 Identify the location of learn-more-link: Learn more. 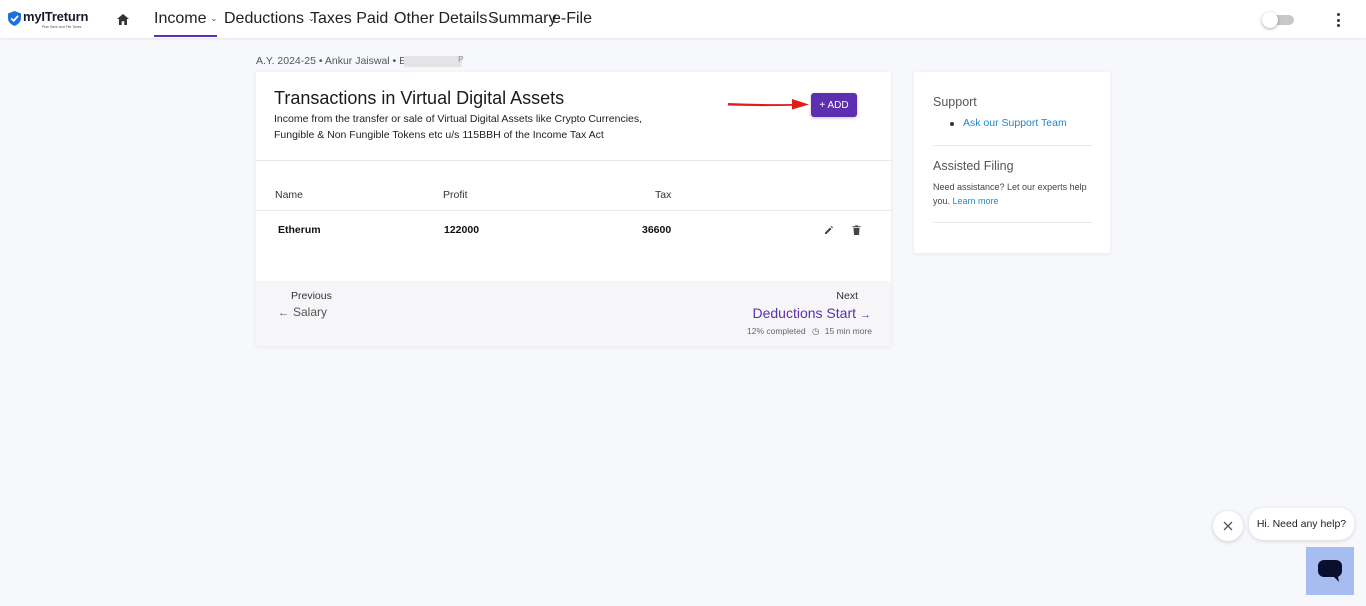
(976, 201).